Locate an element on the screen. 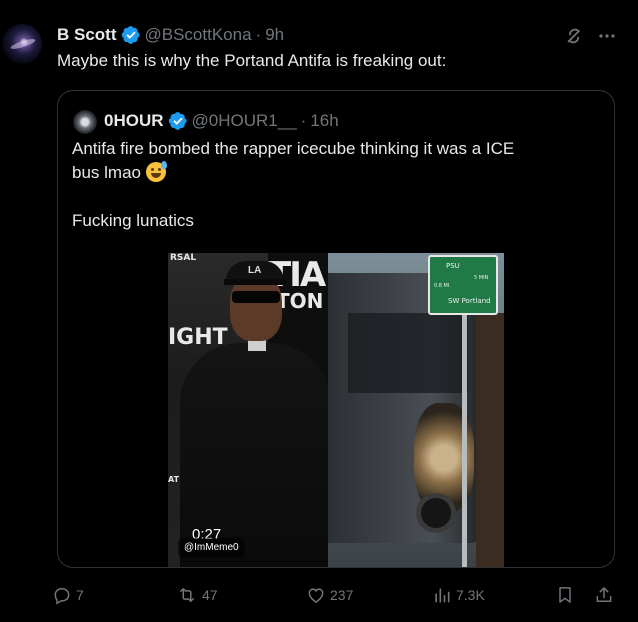  quoted-tweet-header: 0HOUR @0HOUR1__ · 16h is located at coordinates (221, 121).